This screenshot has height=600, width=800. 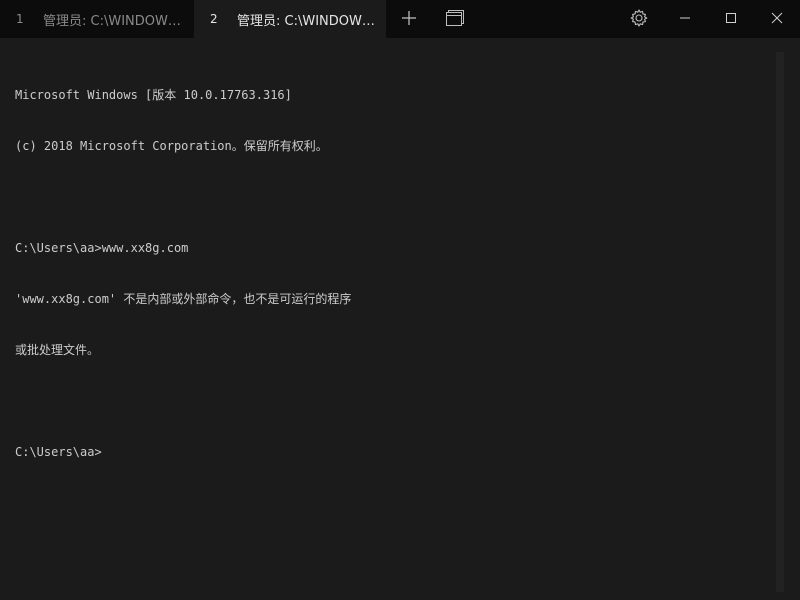 What do you see at coordinates (780, 322) in the screenshot?
I see `scrollbar` at bounding box center [780, 322].